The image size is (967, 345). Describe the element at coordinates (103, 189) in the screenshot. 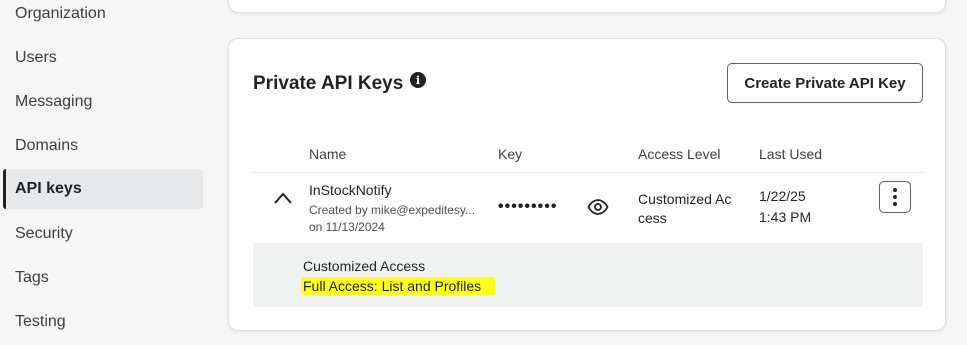

I see `sidebar-item-api-keys: API keys` at that location.